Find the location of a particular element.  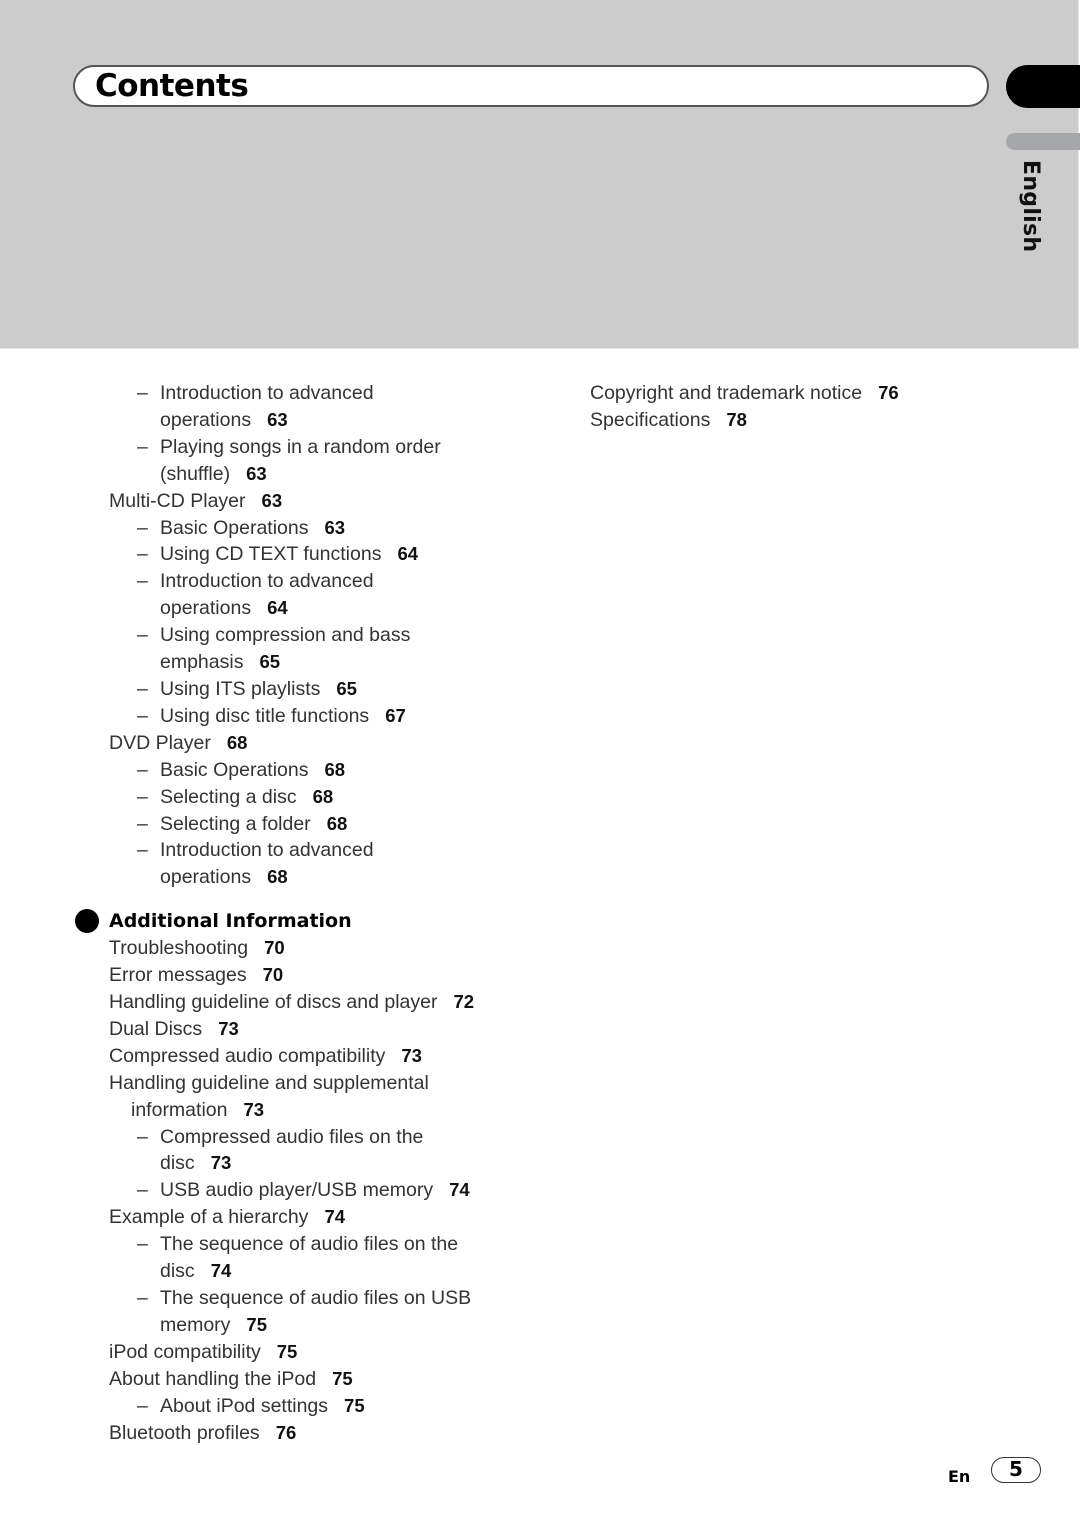

toc-entry: – Basic Operations 68 is located at coordinates (280, 770).